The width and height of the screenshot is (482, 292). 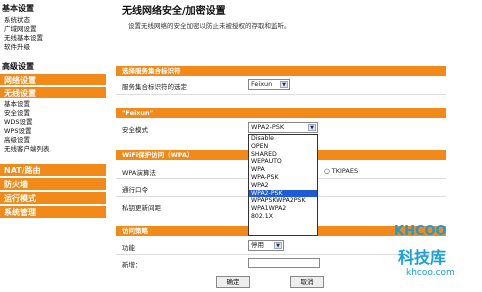 What do you see at coordinates (257, 245) in the screenshot?
I see `policy-select-value: 停用` at bounding box center [257, 245].